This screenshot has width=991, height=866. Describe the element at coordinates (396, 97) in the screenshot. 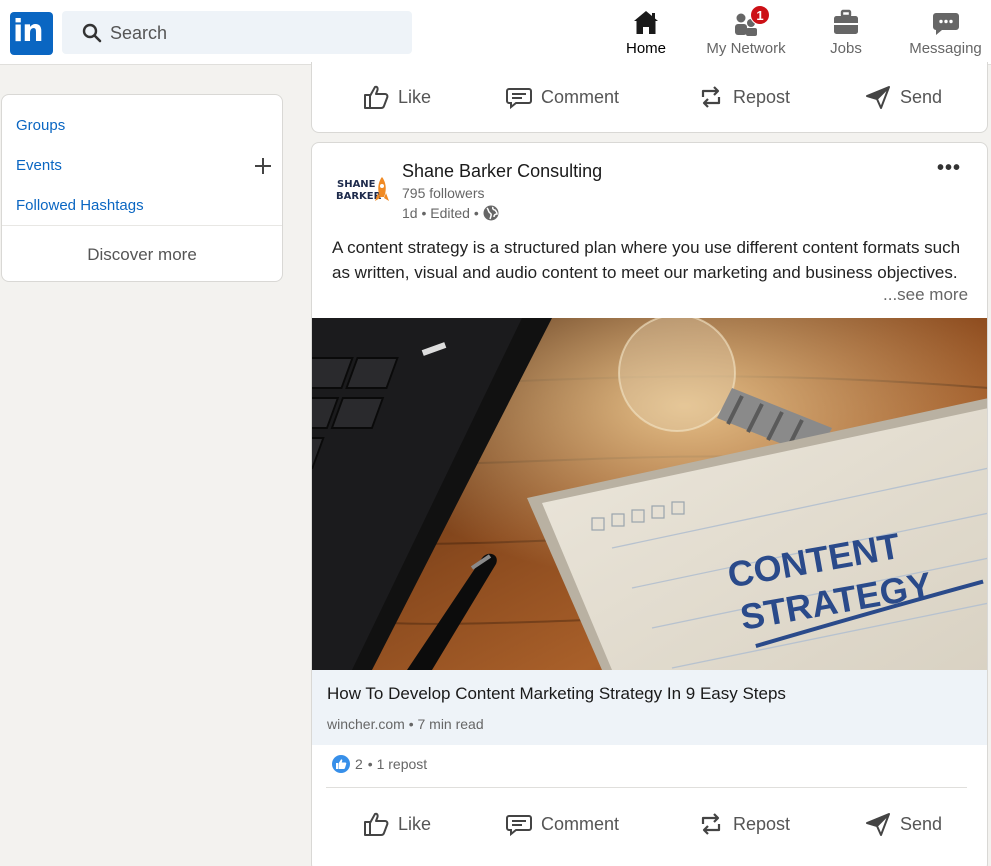

I see `like-button: Like` at that location.